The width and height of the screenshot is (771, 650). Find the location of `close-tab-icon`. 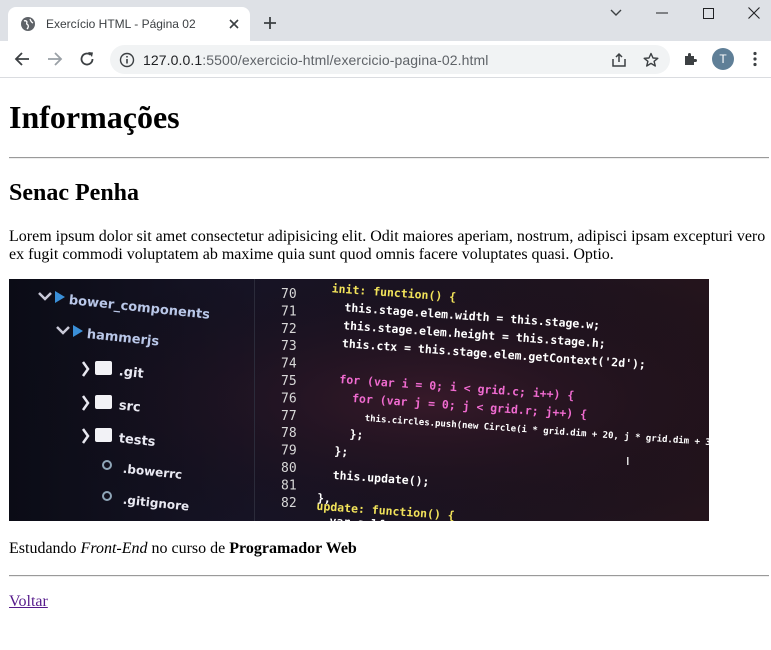

close-tab-icon is located at coordinates (234, 24).